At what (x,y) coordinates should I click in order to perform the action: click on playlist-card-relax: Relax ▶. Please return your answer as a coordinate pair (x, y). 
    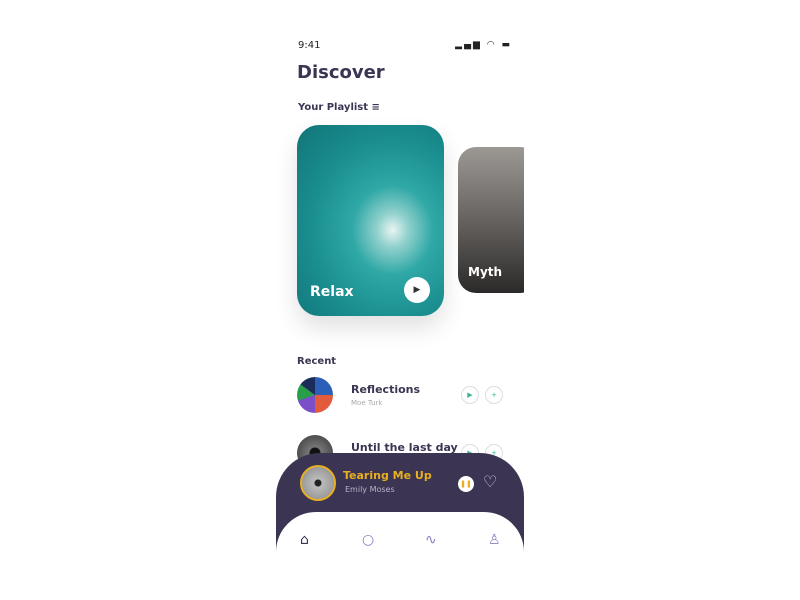
    Looking at the image, I should click on (370, 220).